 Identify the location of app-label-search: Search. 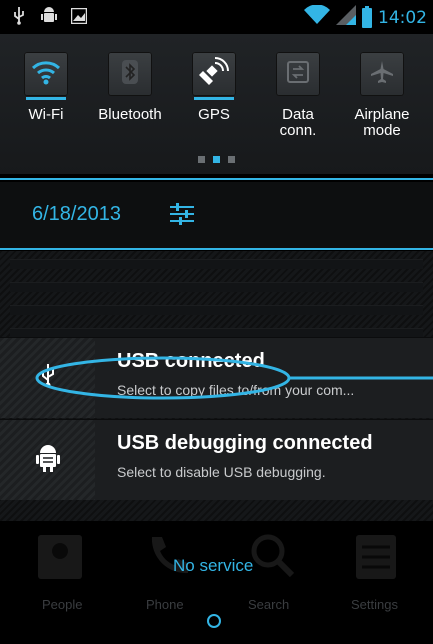
(269, 604).